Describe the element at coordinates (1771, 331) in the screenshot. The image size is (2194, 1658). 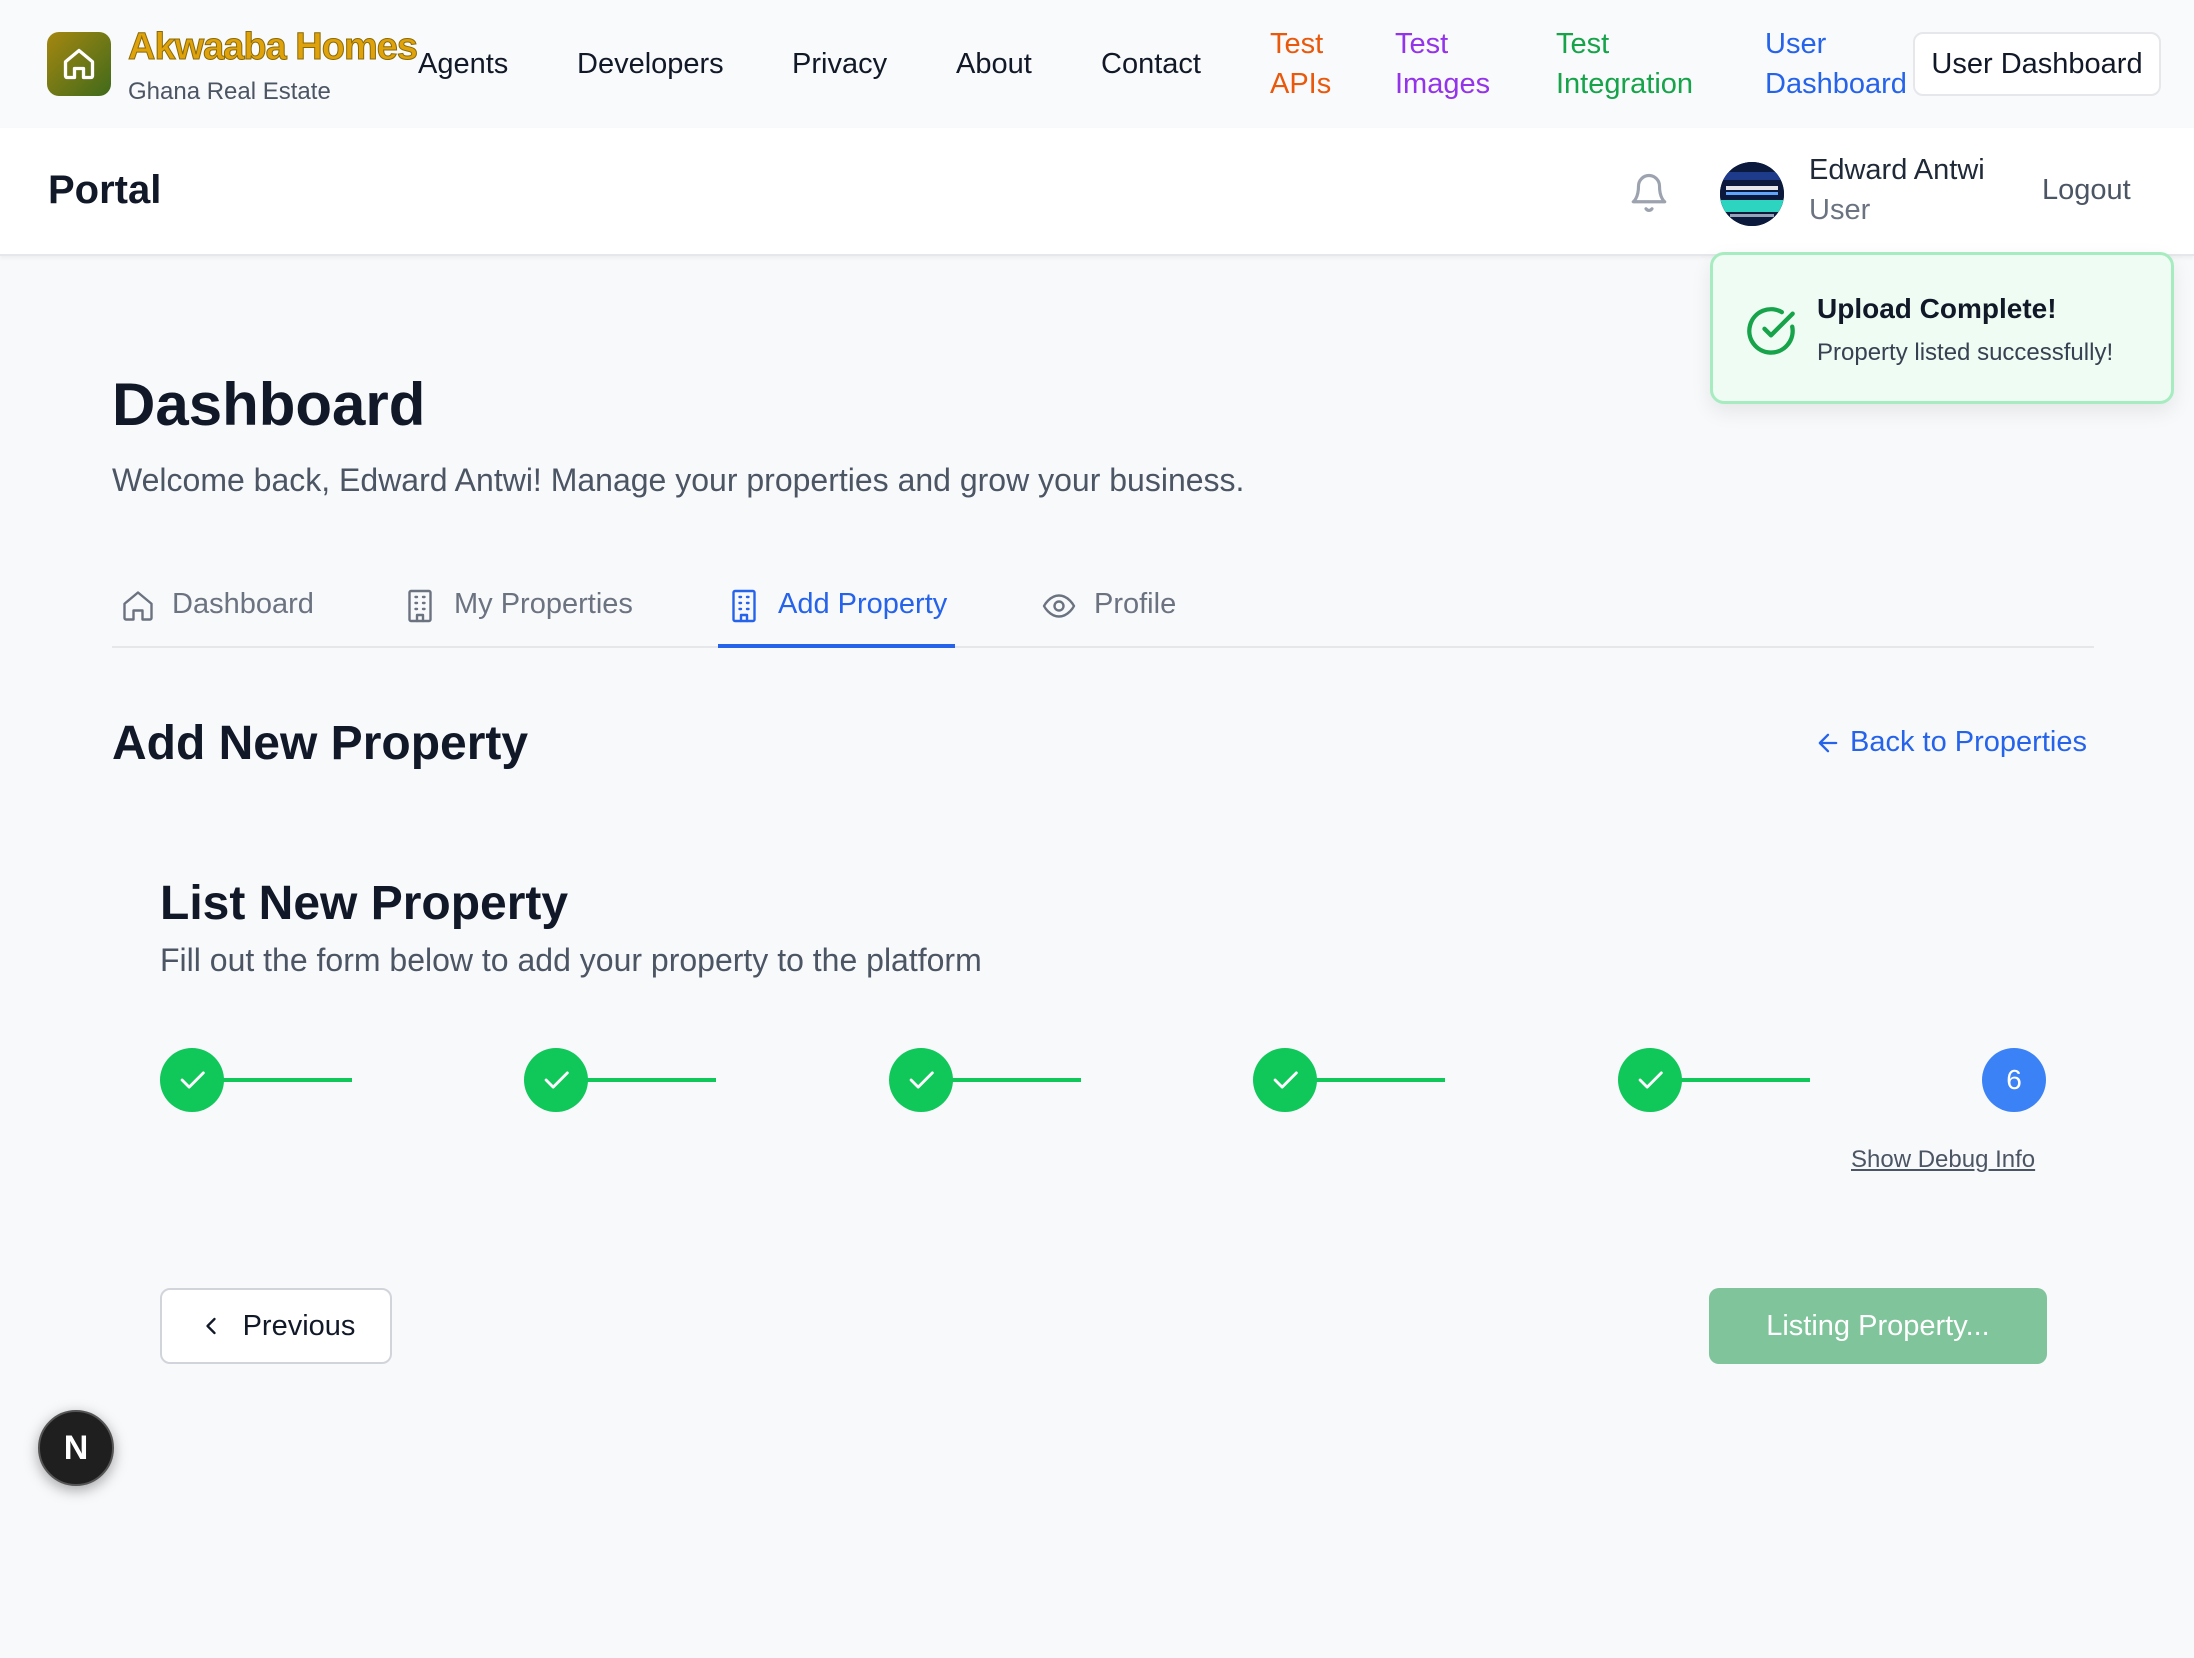
I see `check-circle-icon` at that location.